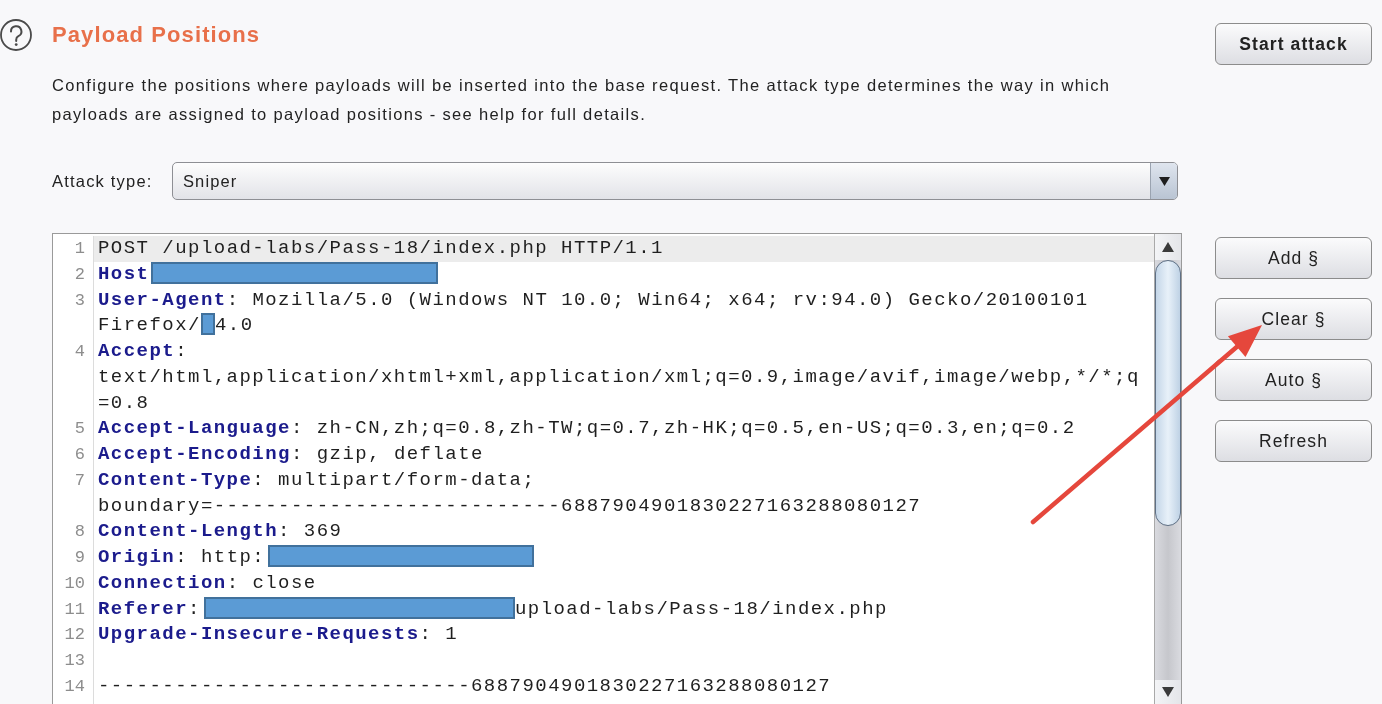  What do you see at coordinates (73, 686) in the screenshot?
I see `line-number: 14` at bounding box center [73, 686].